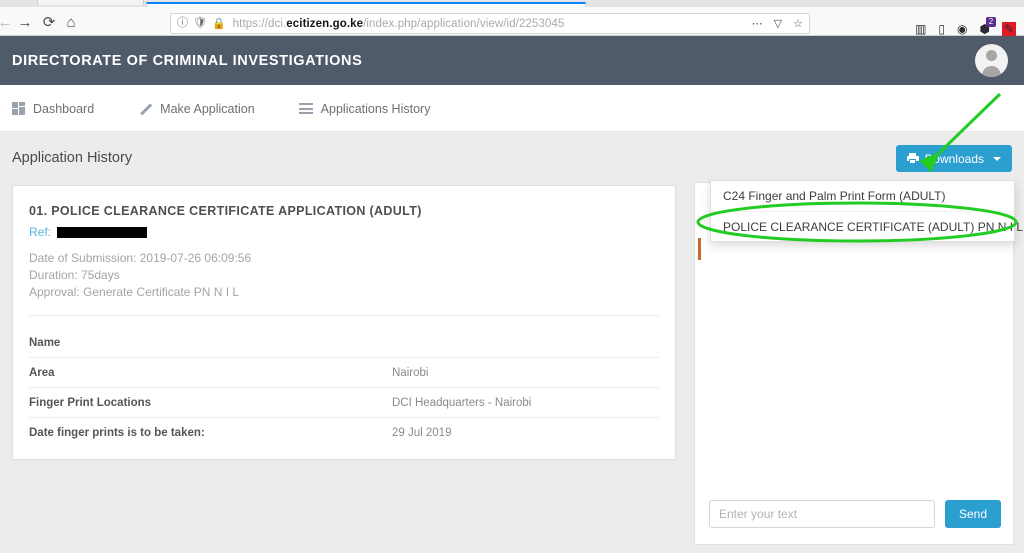 This screenshot has height=553, width=1024. Describe the element at coordinates (71, 22) in the screenshot. I see `home-icon: ⌂` at that location.